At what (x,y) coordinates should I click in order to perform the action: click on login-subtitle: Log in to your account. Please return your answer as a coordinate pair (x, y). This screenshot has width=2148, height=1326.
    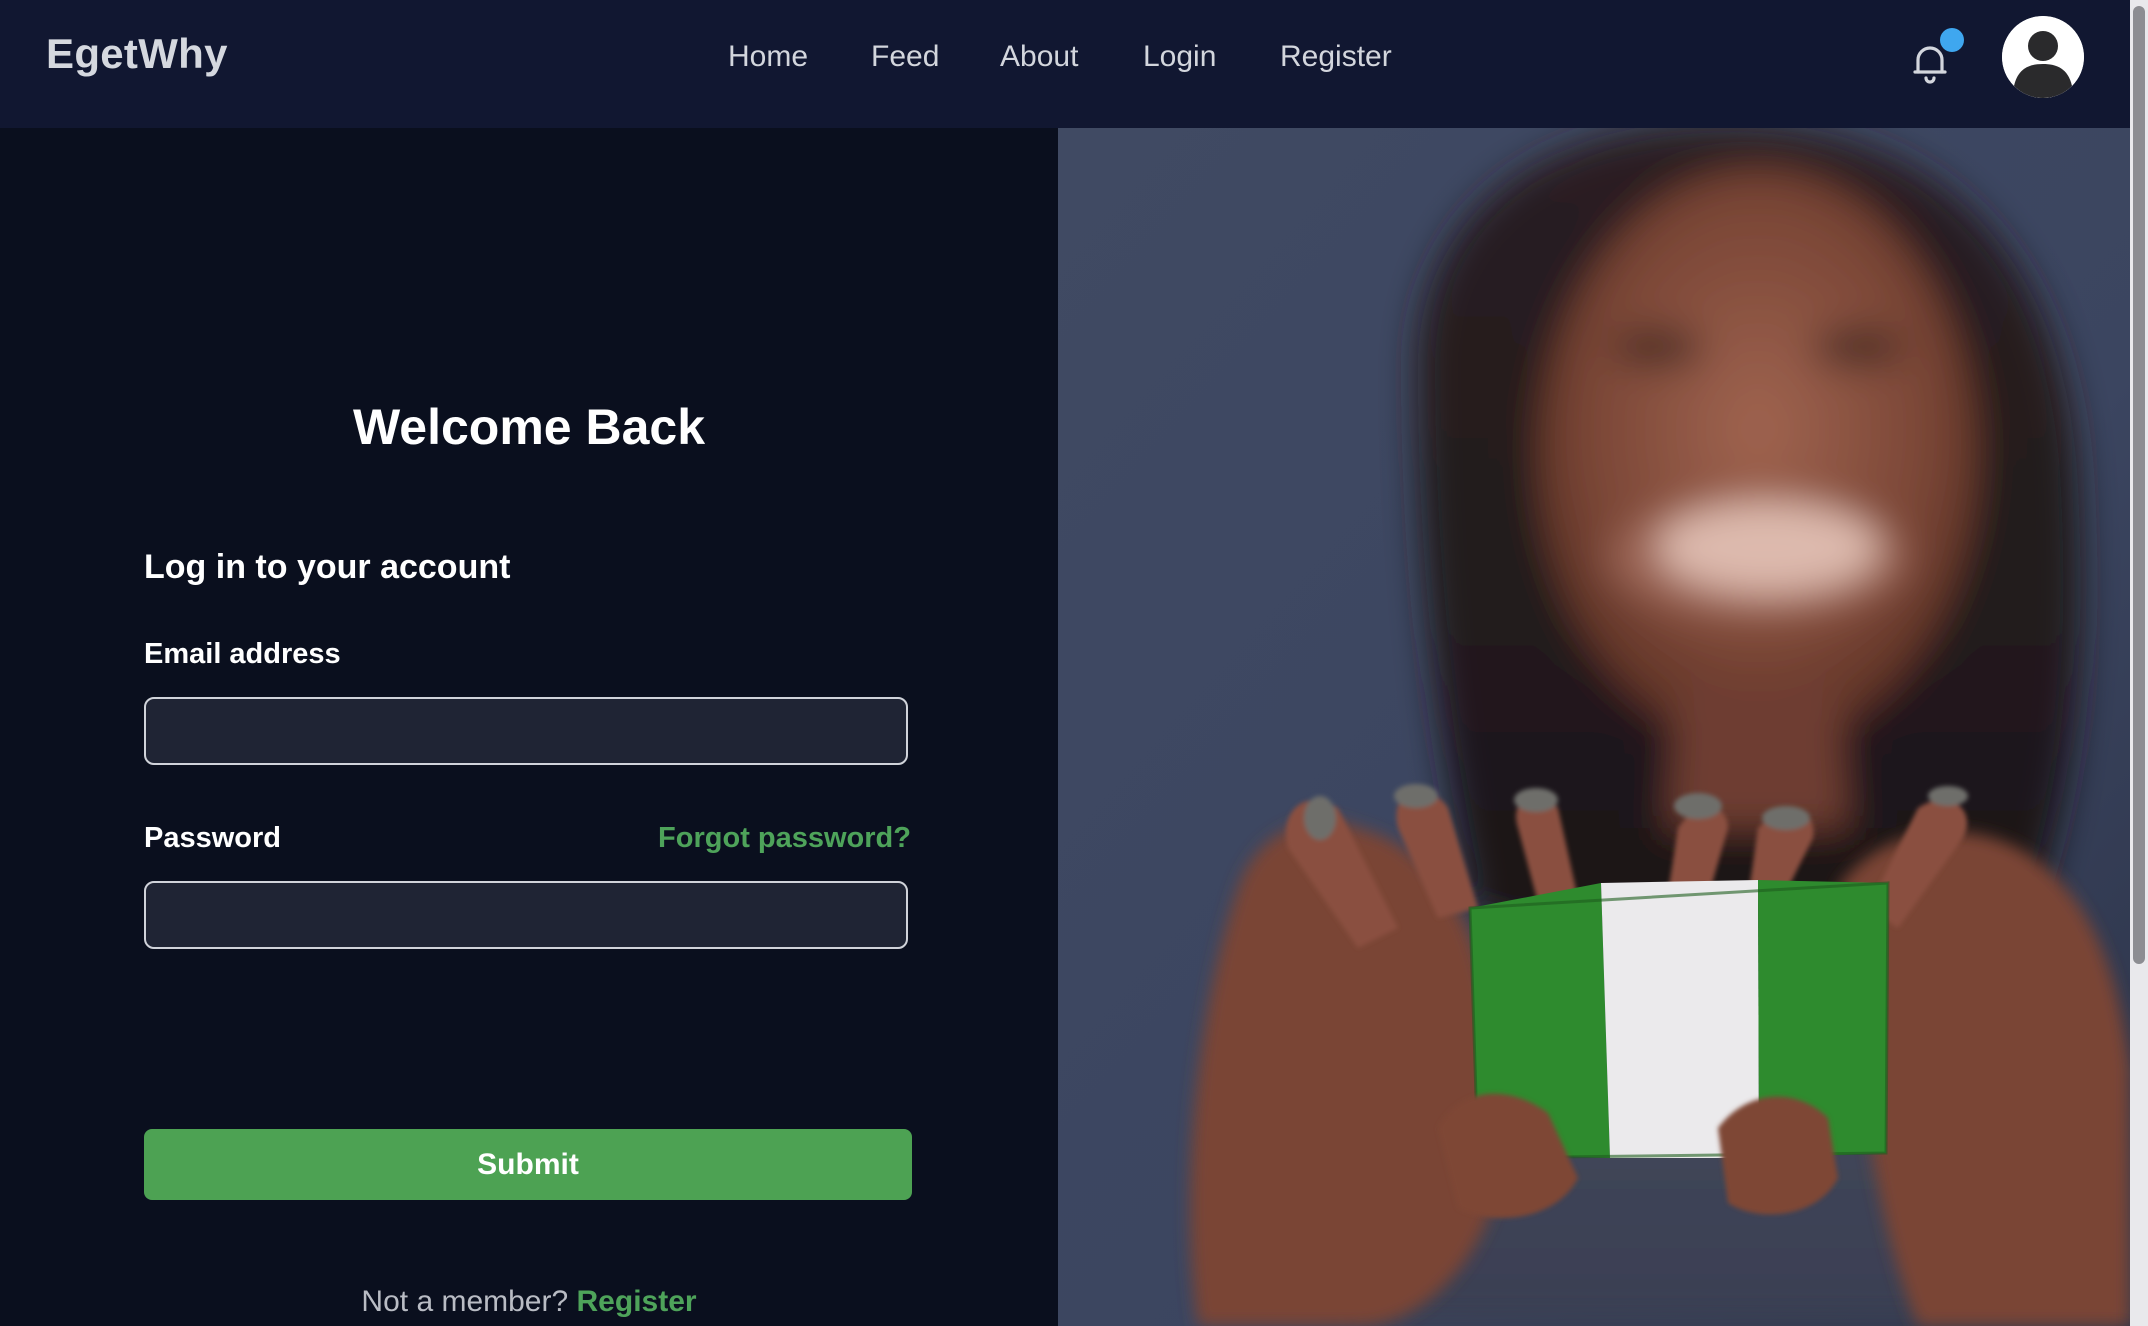
    Looking at the image, I should click on (327, 567).